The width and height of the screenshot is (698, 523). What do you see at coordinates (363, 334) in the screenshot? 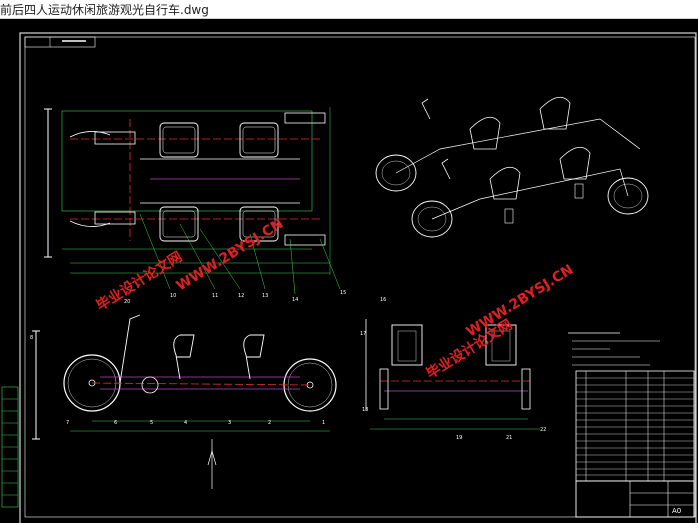
I see `svg-text: 17` at bounding box center [363, 334].